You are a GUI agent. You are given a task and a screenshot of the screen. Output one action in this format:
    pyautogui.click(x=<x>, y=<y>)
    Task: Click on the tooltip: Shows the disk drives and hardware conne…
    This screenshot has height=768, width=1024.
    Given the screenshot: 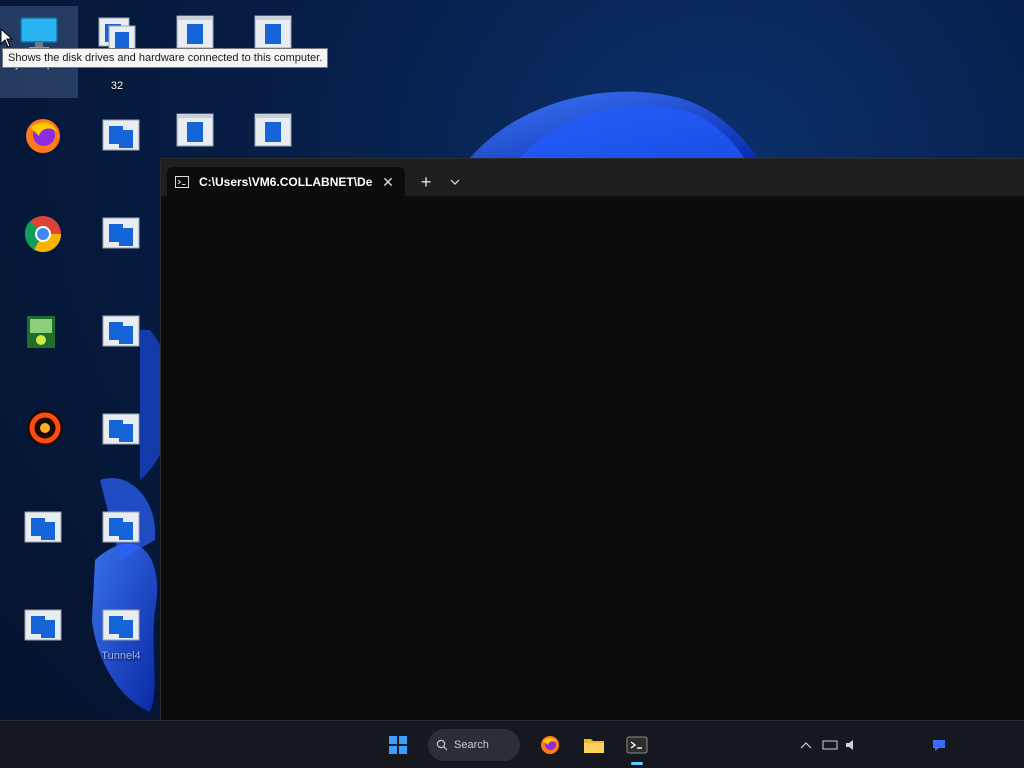 What is the action you would take?
    pyautogui.click(x=165, y=58)
    